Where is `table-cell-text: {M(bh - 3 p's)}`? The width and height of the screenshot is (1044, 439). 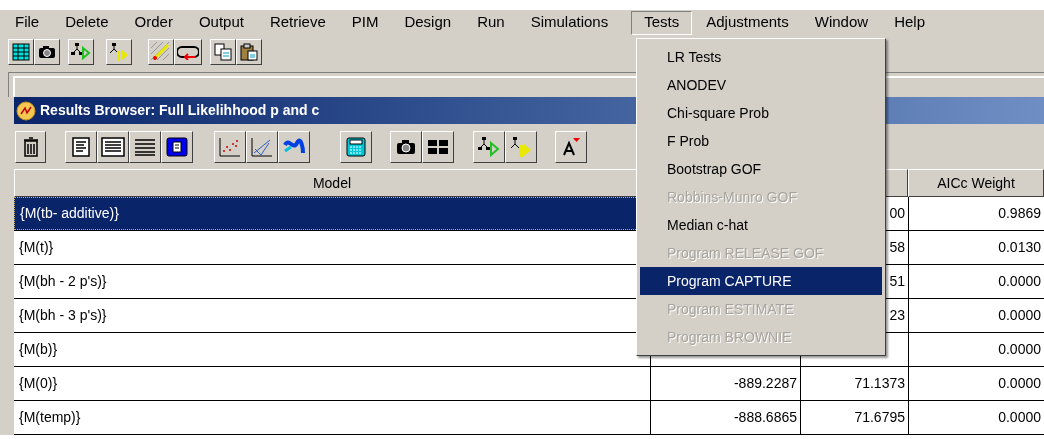 table-cell-text: {M(bh - 3 p's)} is located at coordinates (63, 315).